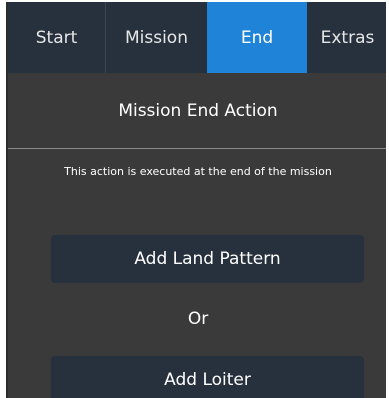 This screenshot has height=398, width=389. Describe the element at coordinates (197, 148) in the screenshot. I see `divider` at that location.